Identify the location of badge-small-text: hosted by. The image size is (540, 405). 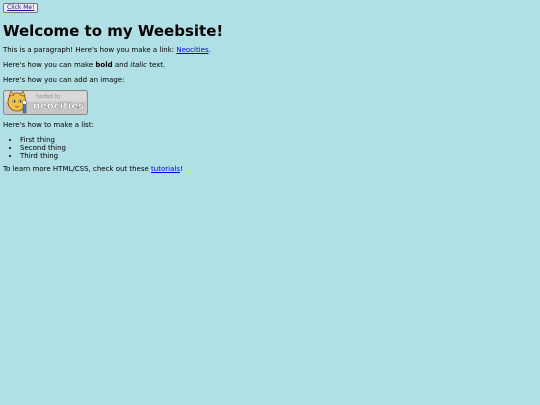
(48, 97).